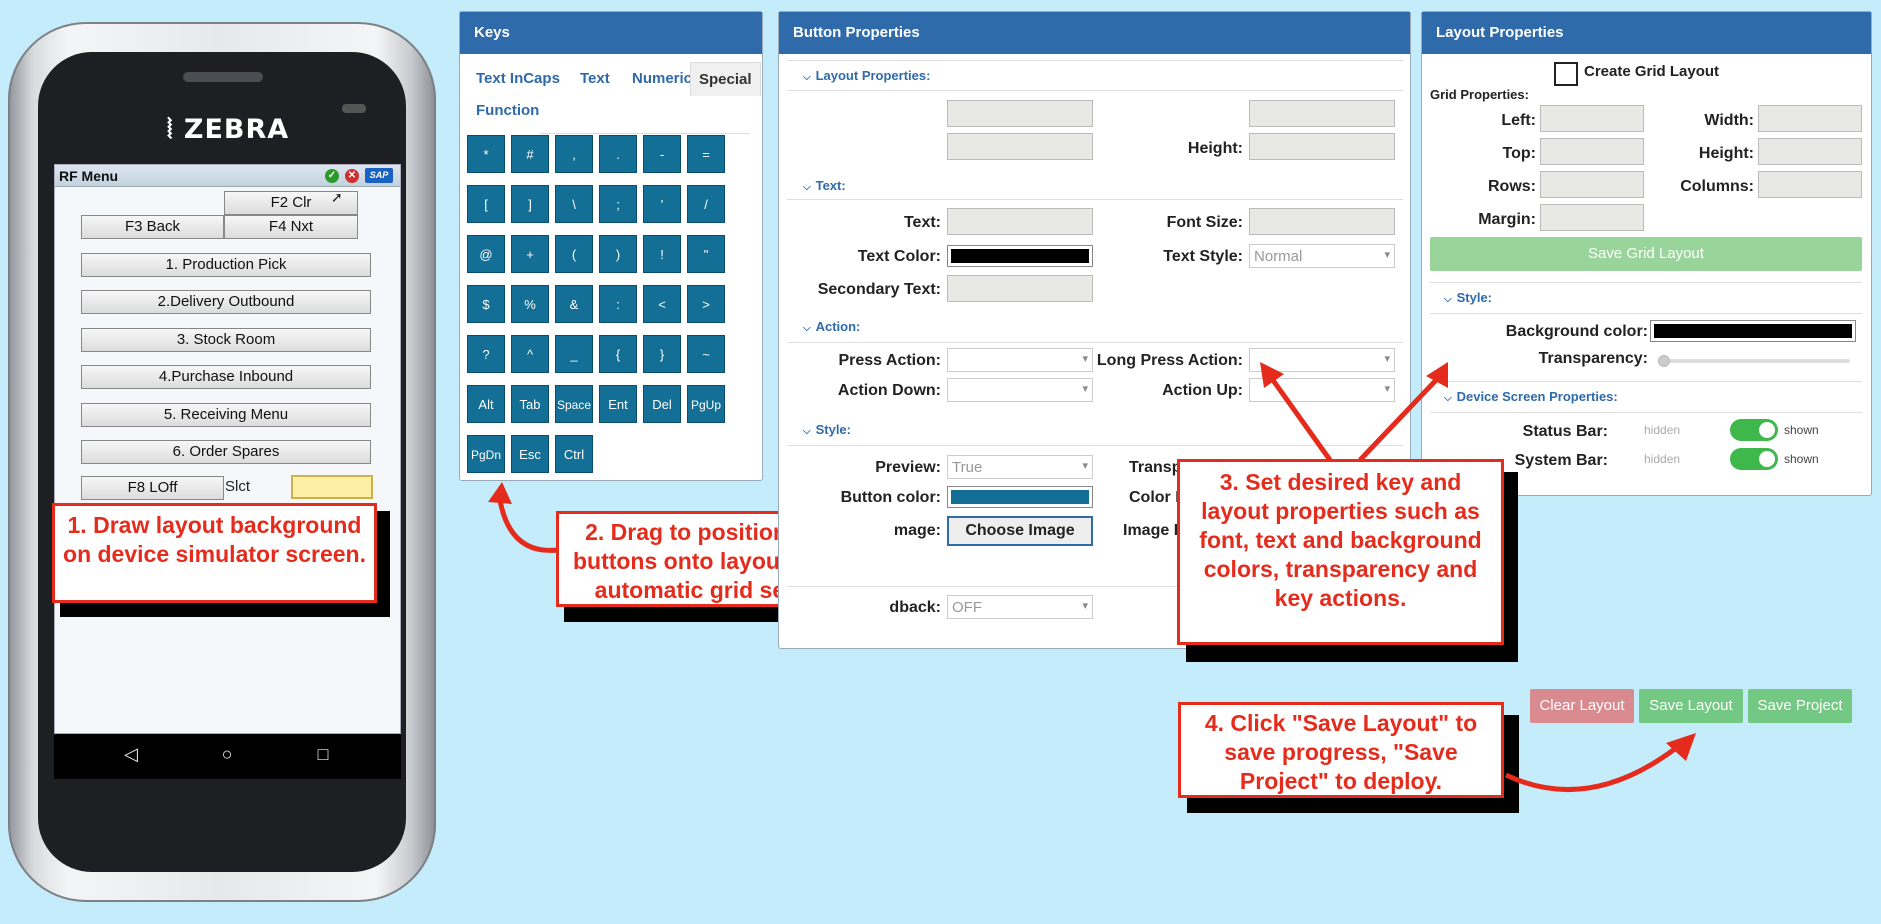 This screenshot has height=924, width=1881. I want to click on key-button: Alt, so click(486, 404).